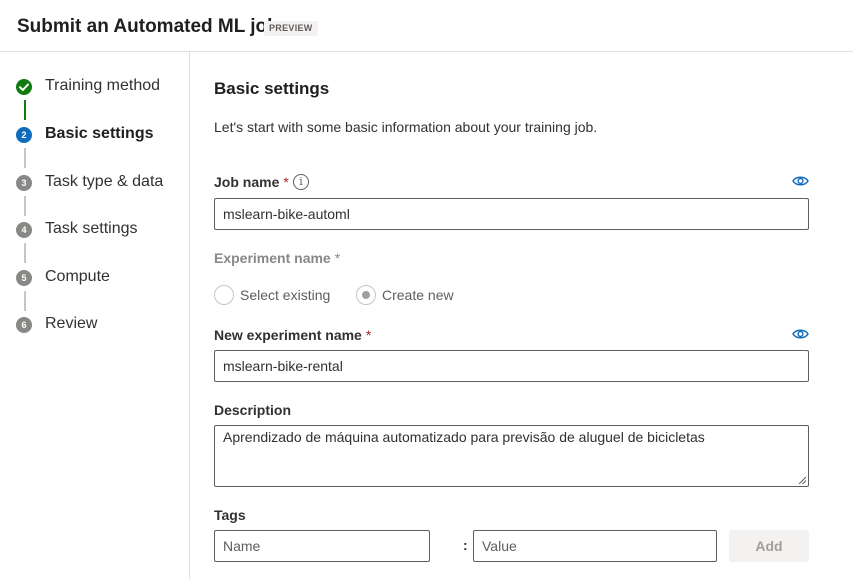  What do you see at coordinates (24, 183) in the screenshot?
I see `step-number-icon: 3` at bounding box center [24, 183].